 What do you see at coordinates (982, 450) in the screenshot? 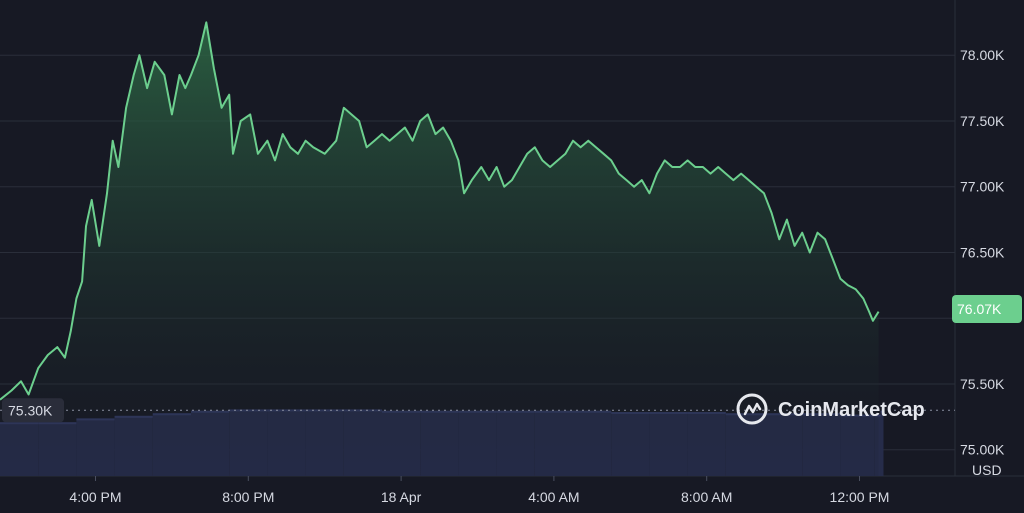
I see `y-tick-label: 75.00K` at bounding box center [982, 450].